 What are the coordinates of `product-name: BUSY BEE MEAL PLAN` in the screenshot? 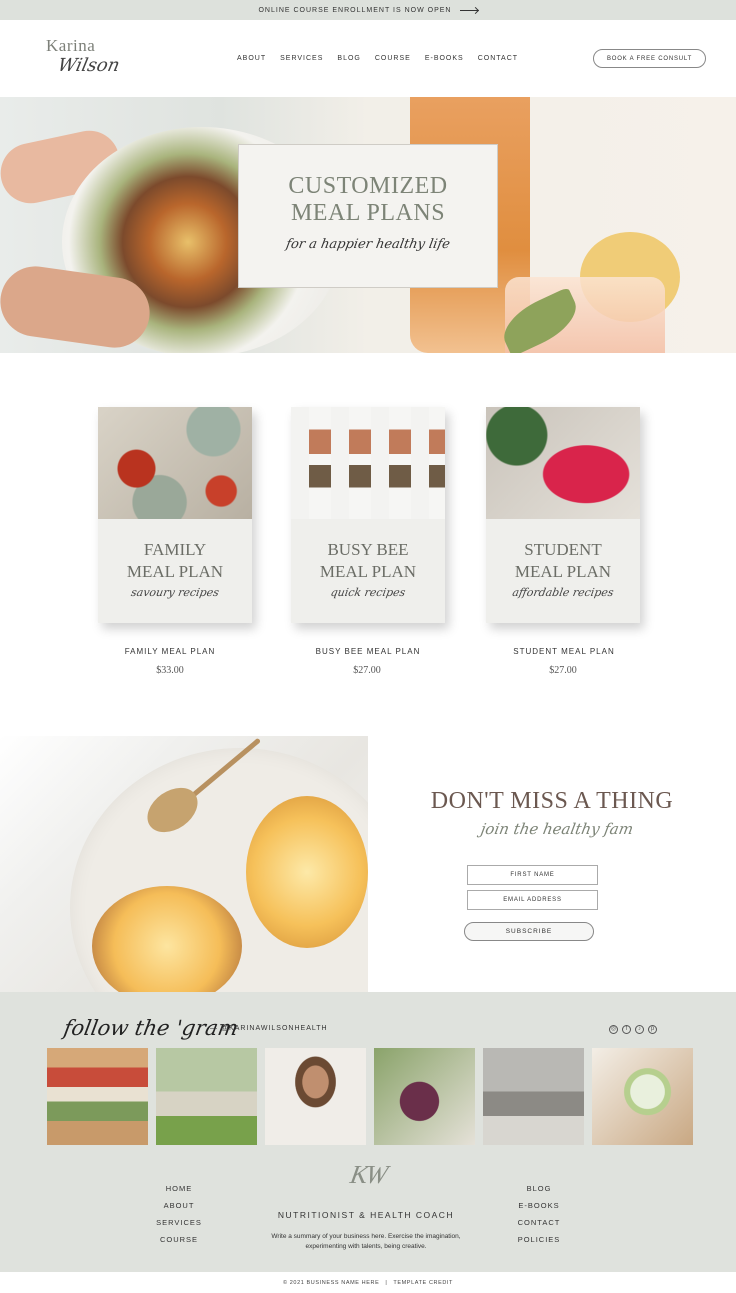 It's located at (368, 651).